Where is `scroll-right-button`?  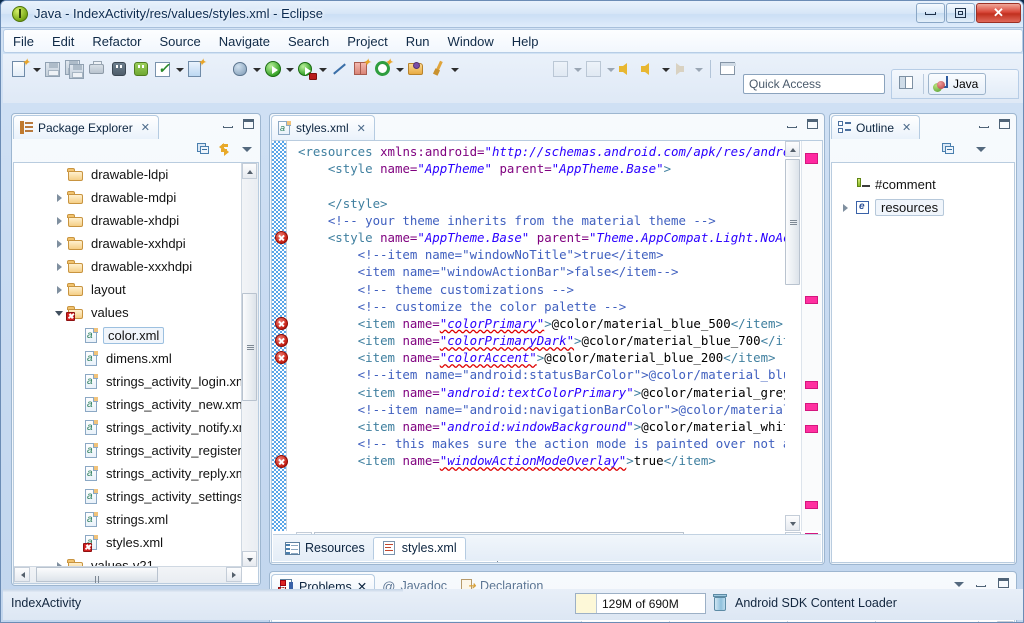
scroll-right-button is located at coordinates (234, 574).